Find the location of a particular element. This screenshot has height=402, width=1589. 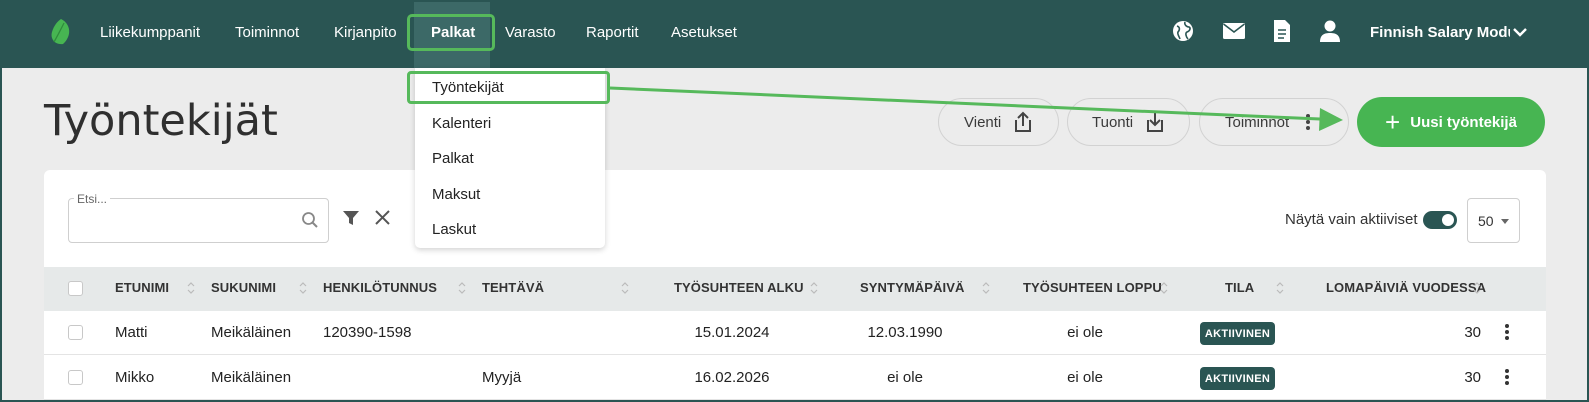

caret-down-icon is located at coordinates (1505, 221).